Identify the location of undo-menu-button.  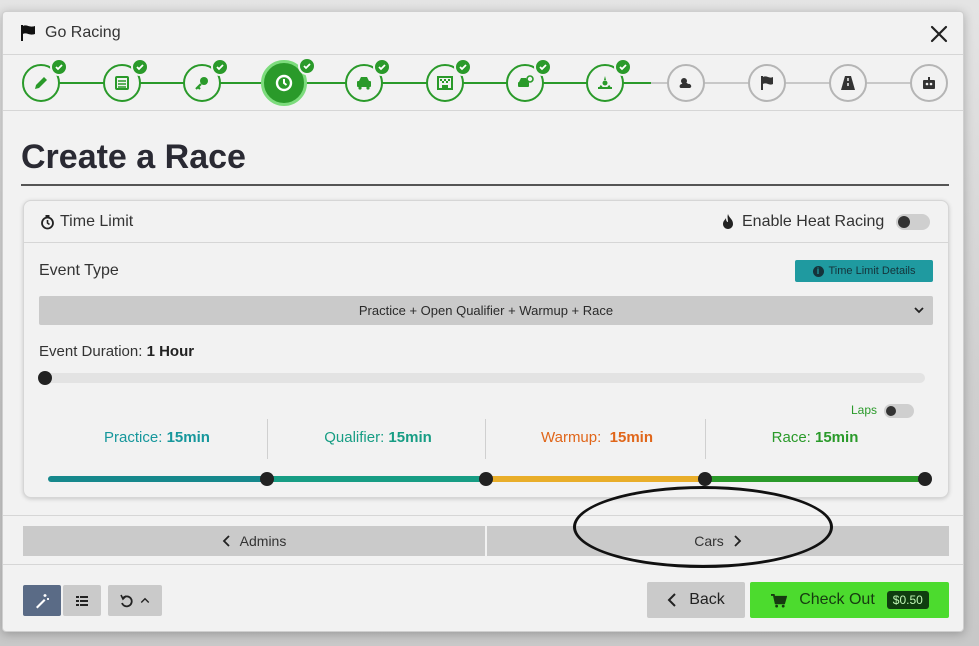
(135, 600).